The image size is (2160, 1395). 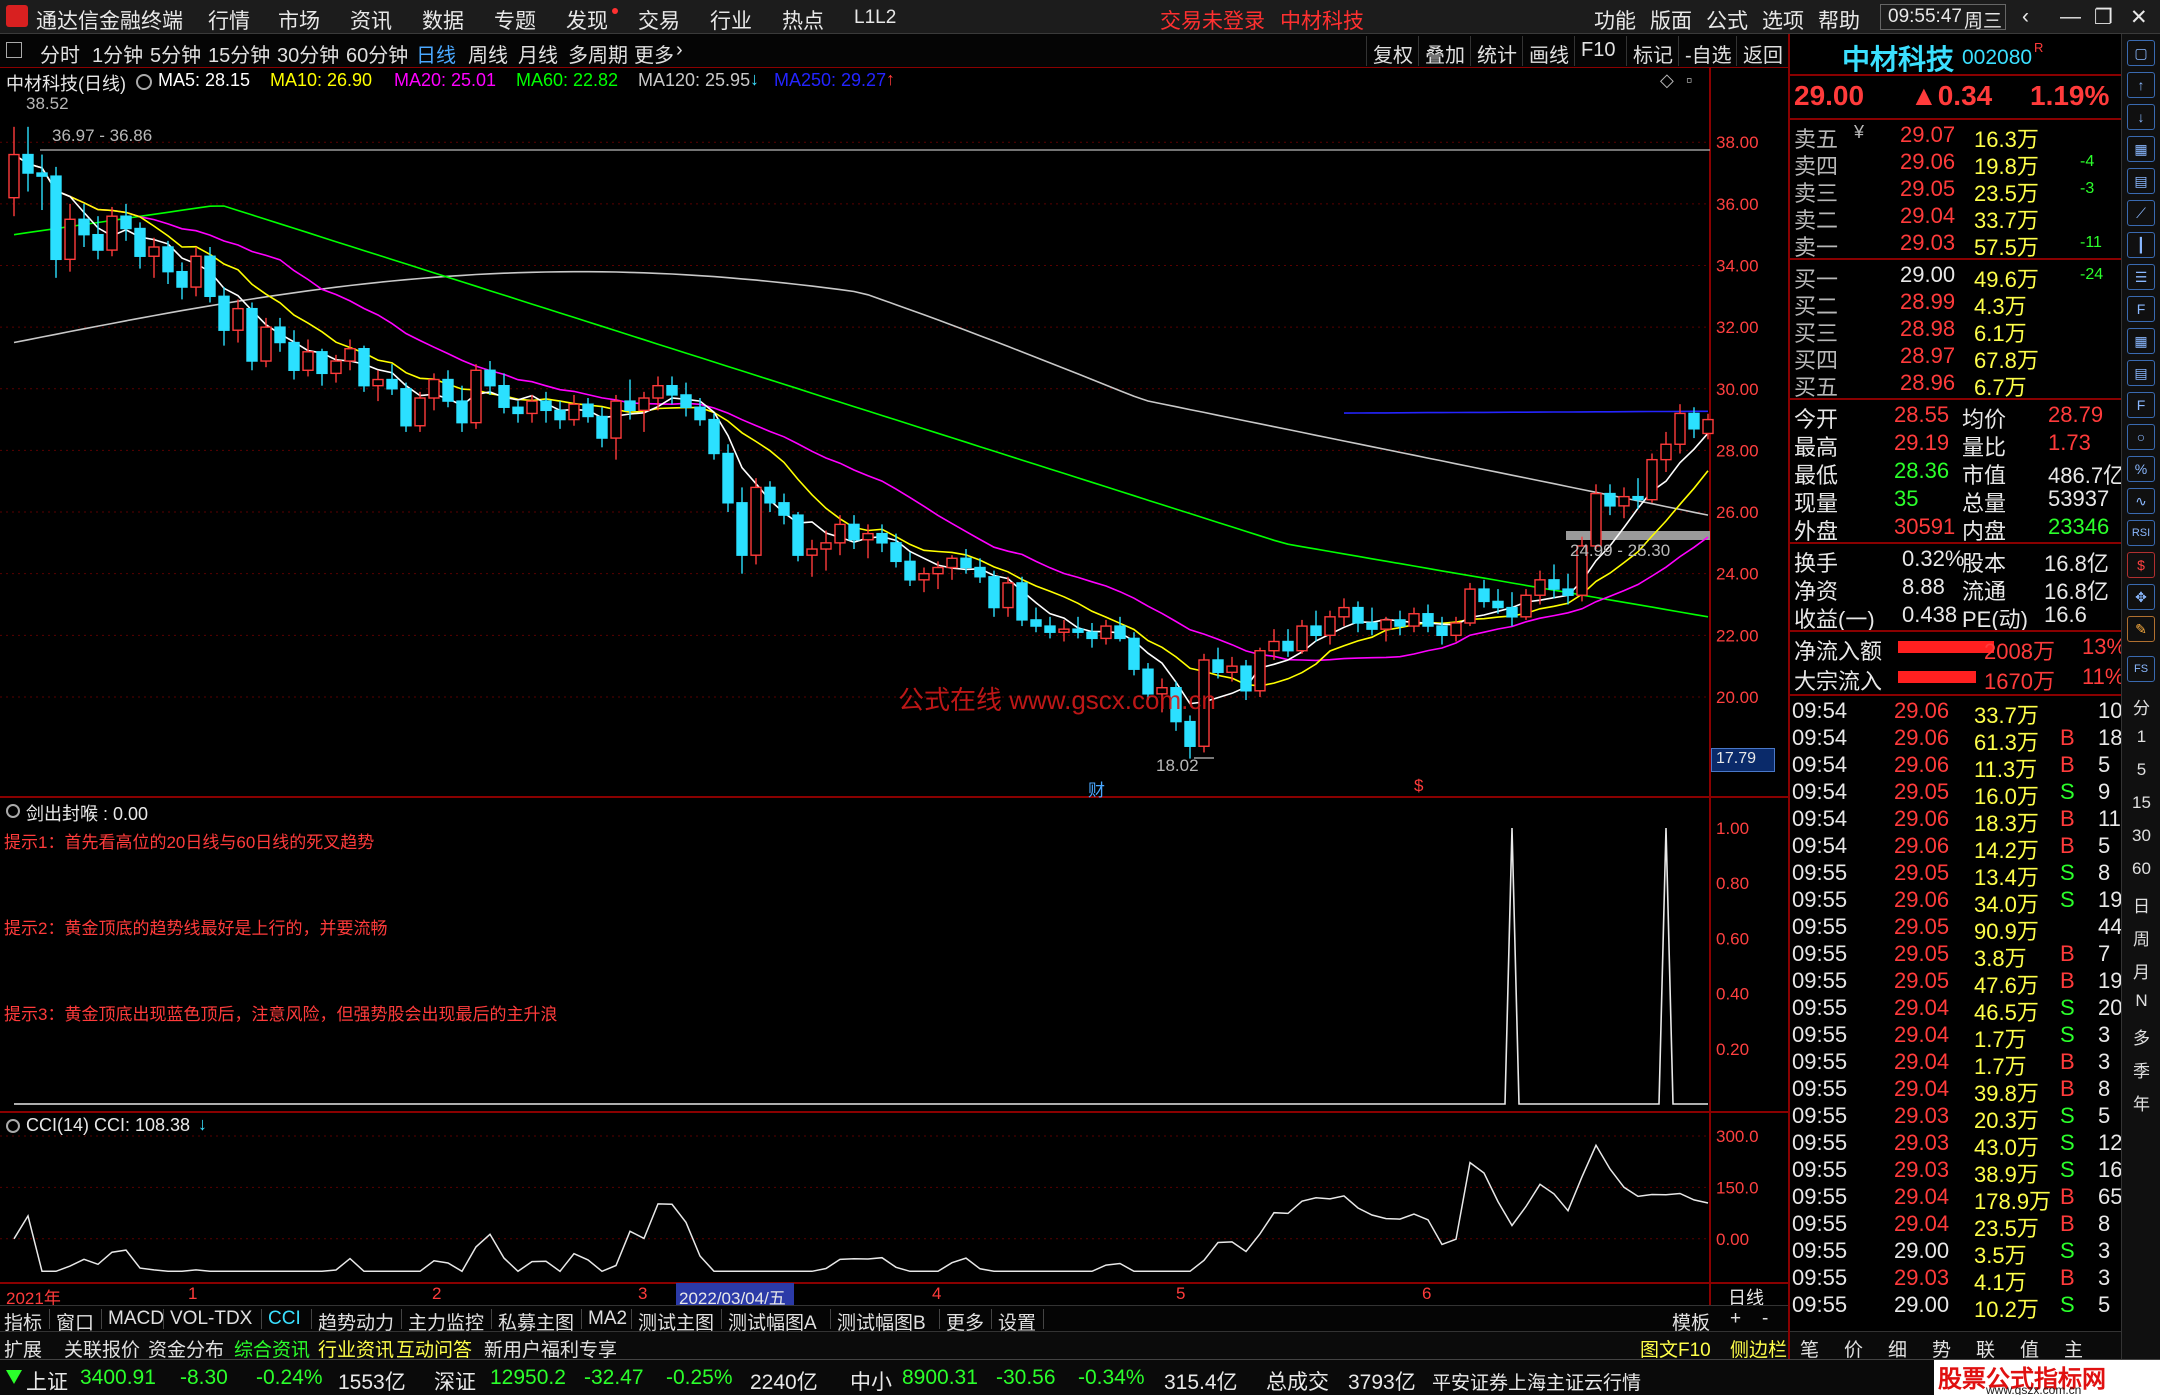 What do you see at coordinates (2141, 904) in the screenshot?
I see `sidebar-period-6: 日` at bounding box center [2141, 904].